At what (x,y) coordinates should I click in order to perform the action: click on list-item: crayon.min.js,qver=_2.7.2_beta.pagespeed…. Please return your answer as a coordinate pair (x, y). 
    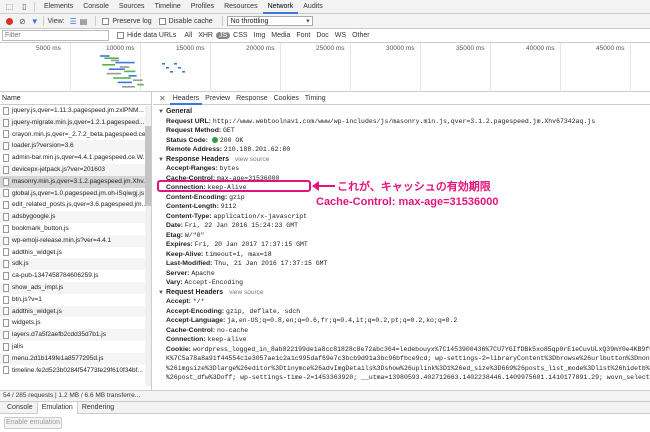
    Looking at the image, I should click on (75, 135).